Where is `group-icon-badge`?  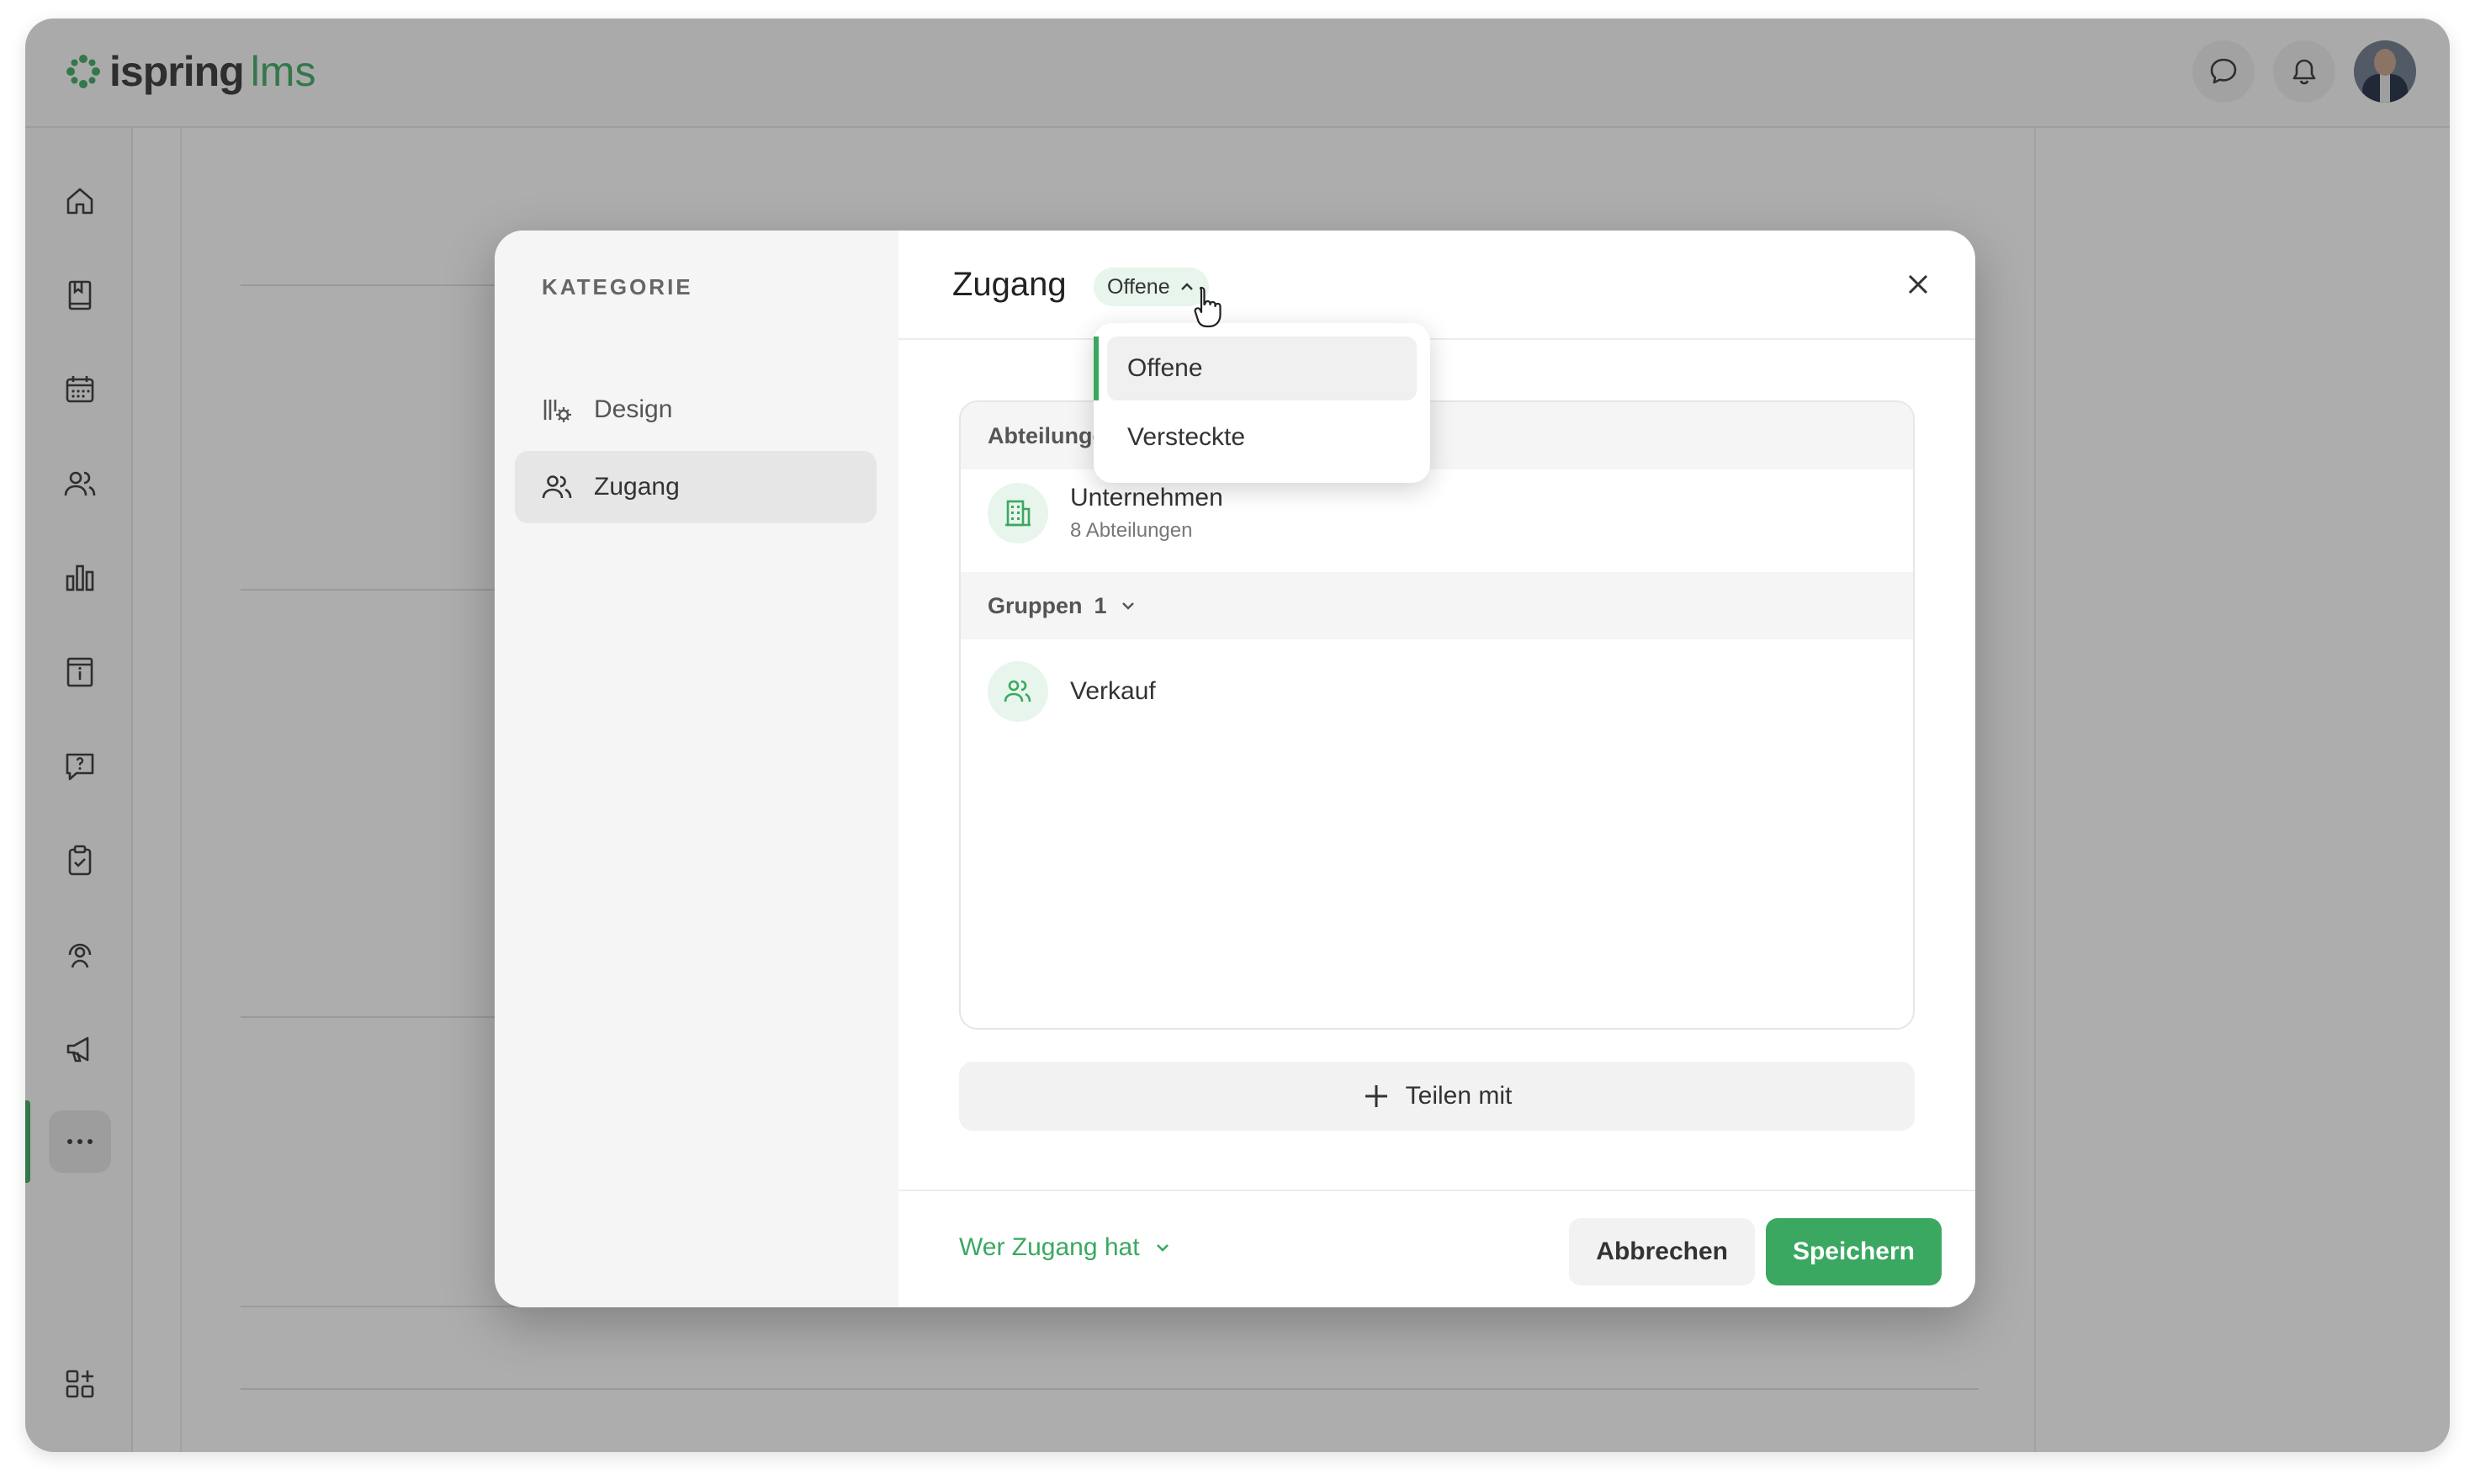 group-icon-badge is located at coordinates (1018, 691).